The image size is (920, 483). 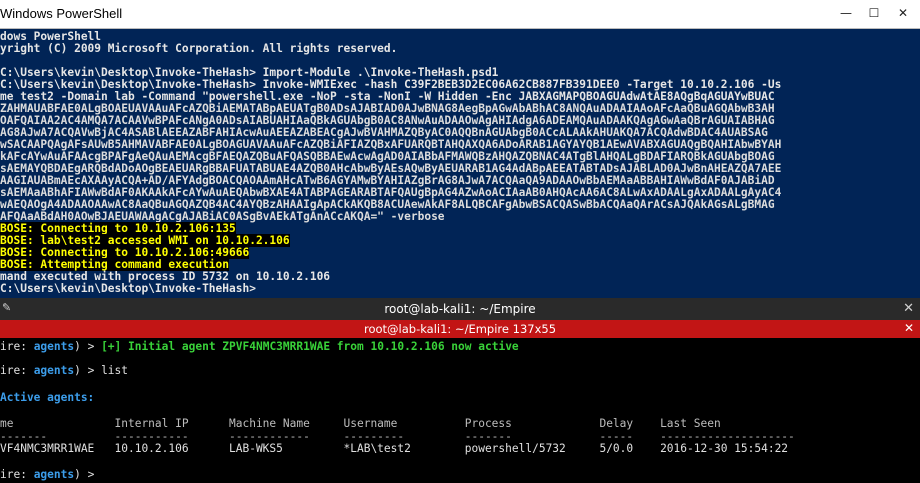 What do you see at coordinates (874, 13) in the screenshot?
I see `maximize-icon: ☐` at bounding box center [874, 13].